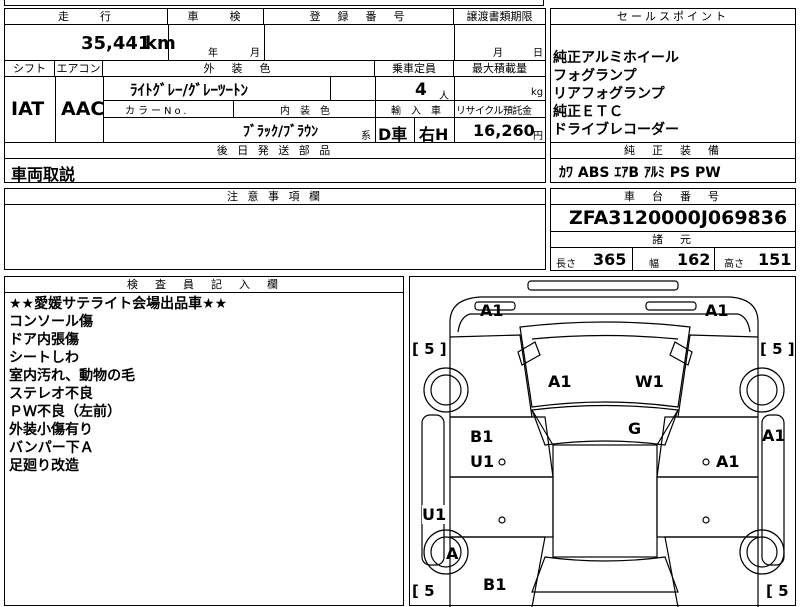 The width and height of the screenshot is (800, 607). What do you see at coordinates (605, 364) in the screenshot?
I see `hood` at bounding box center [605, 364].